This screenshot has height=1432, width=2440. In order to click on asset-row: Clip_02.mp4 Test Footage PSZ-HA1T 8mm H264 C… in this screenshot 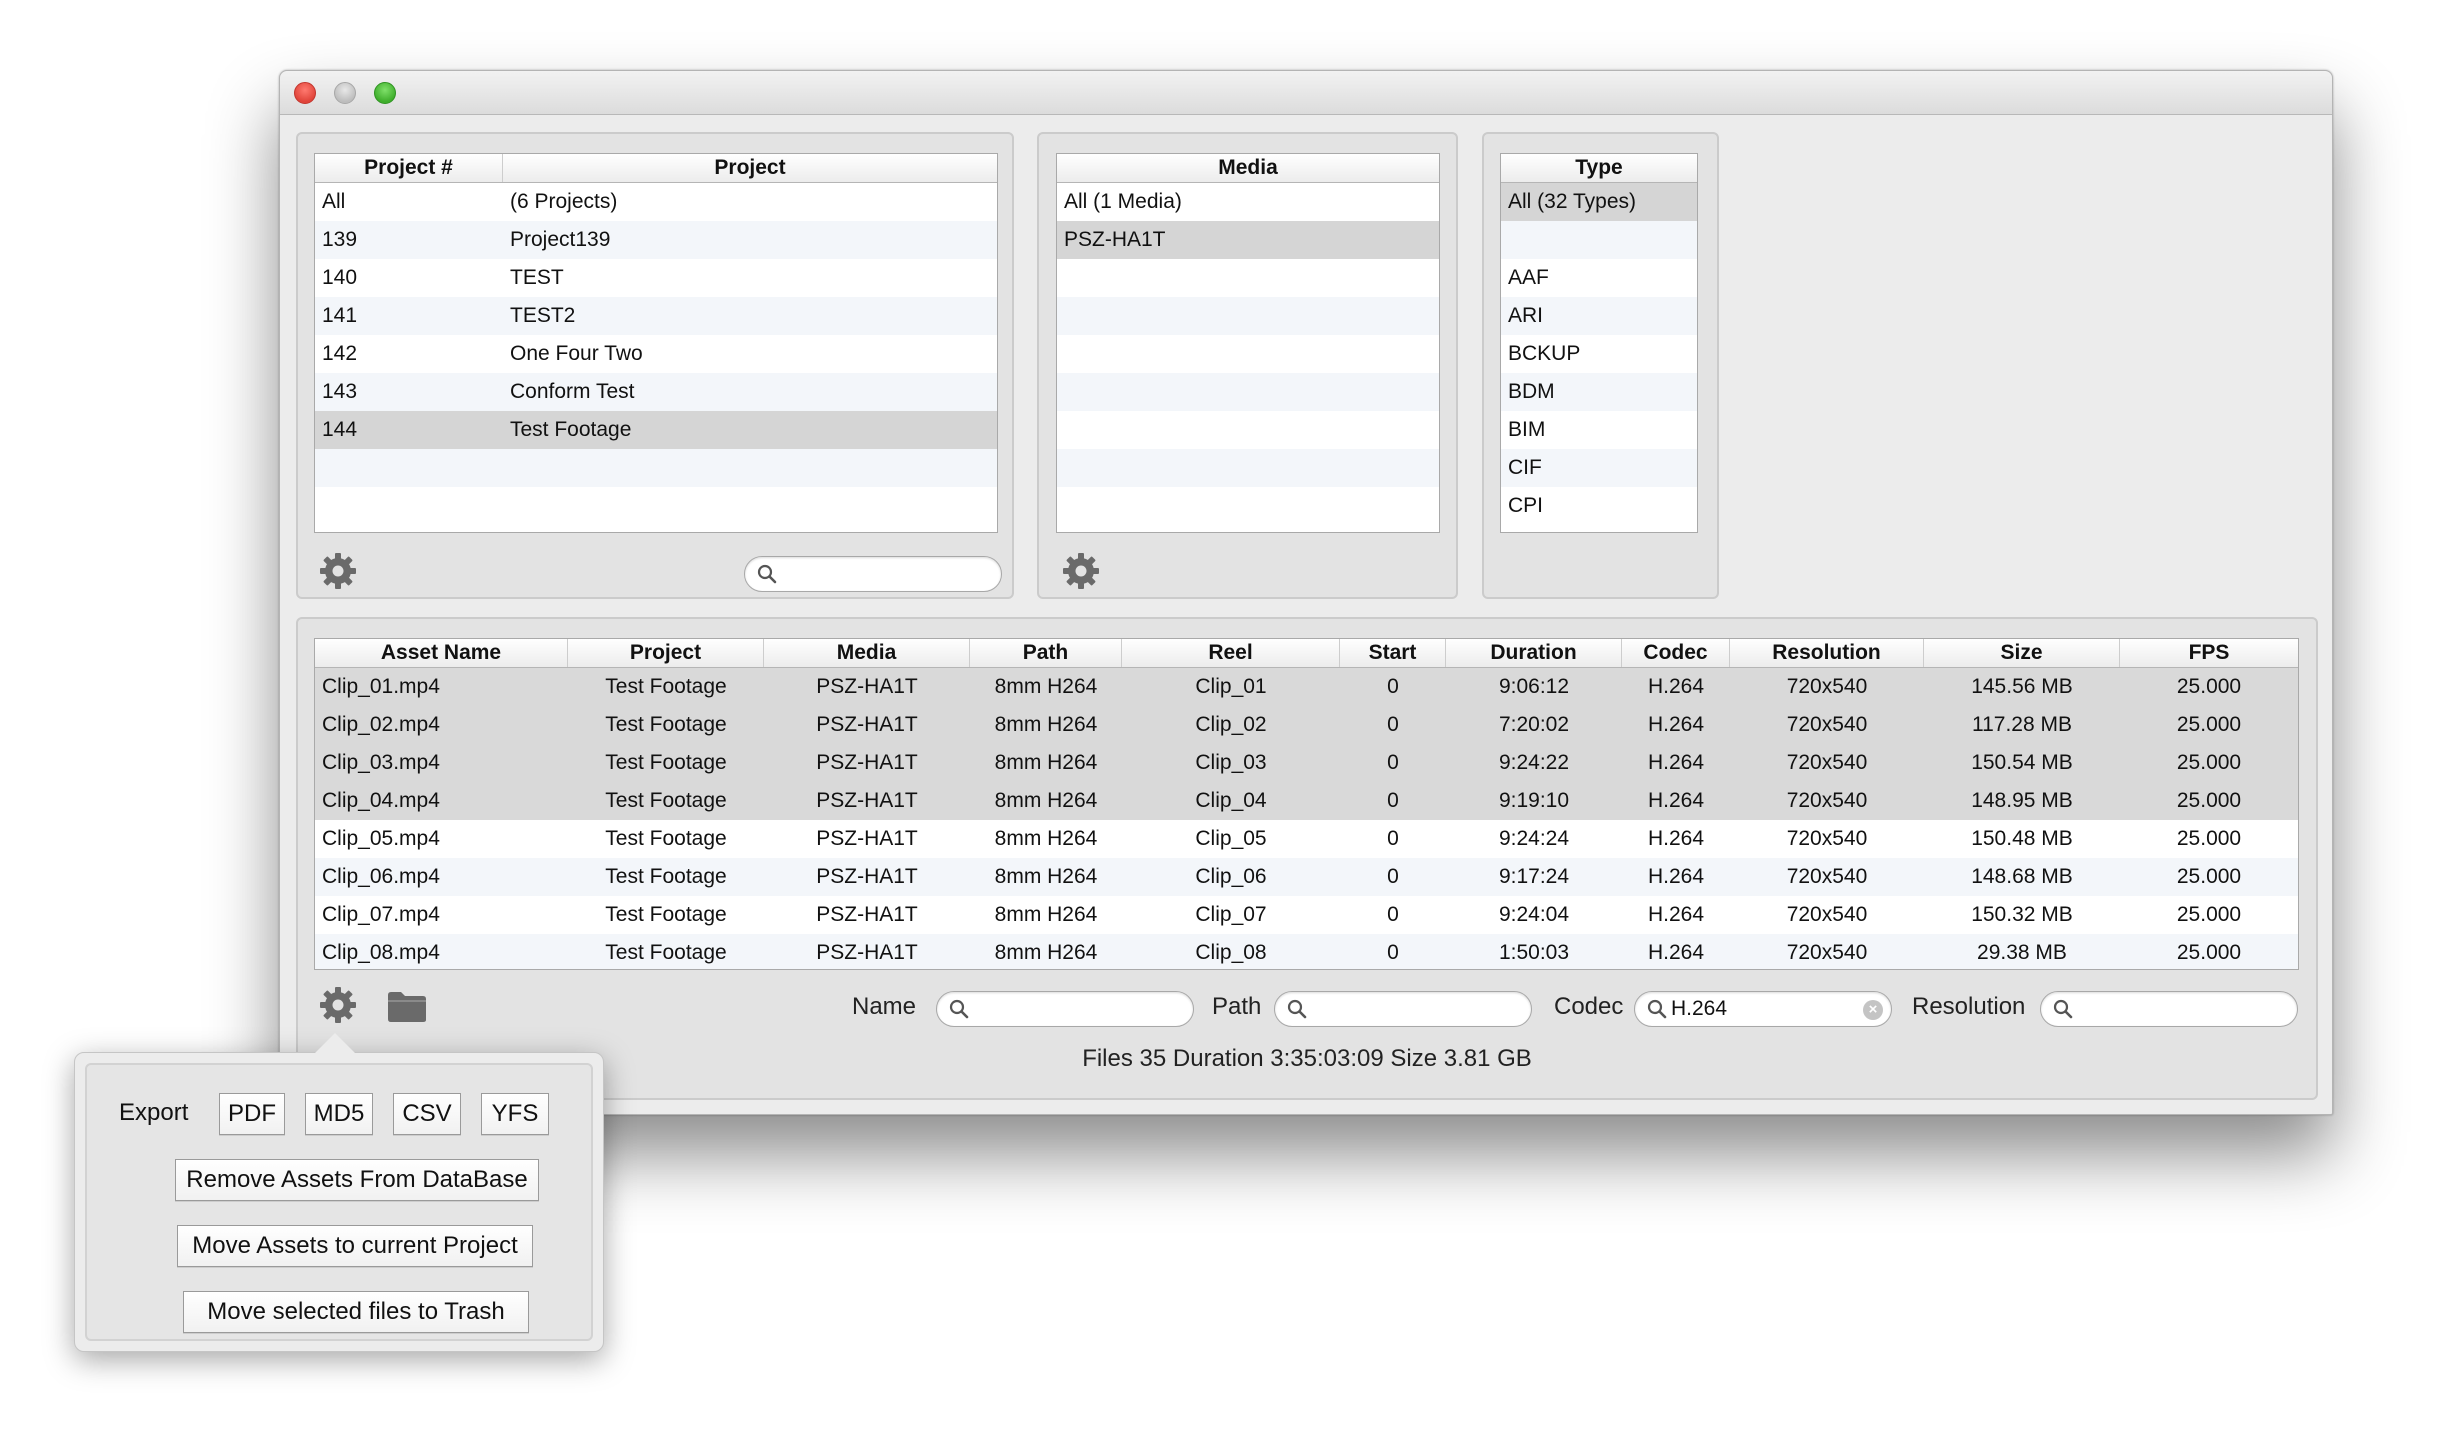, I will do `click(1306, 725)`.